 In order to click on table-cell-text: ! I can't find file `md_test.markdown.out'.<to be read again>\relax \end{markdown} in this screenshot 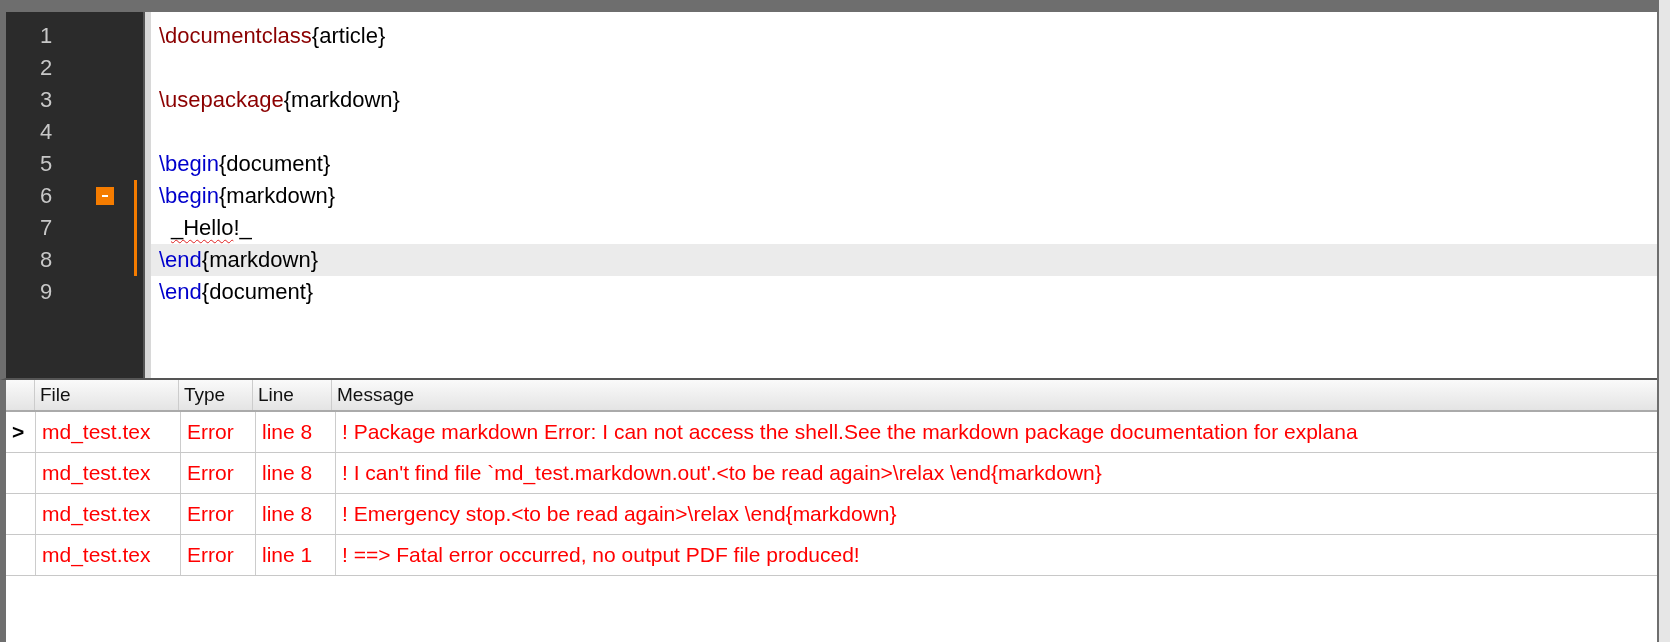, I will do `click(722, 473)`.